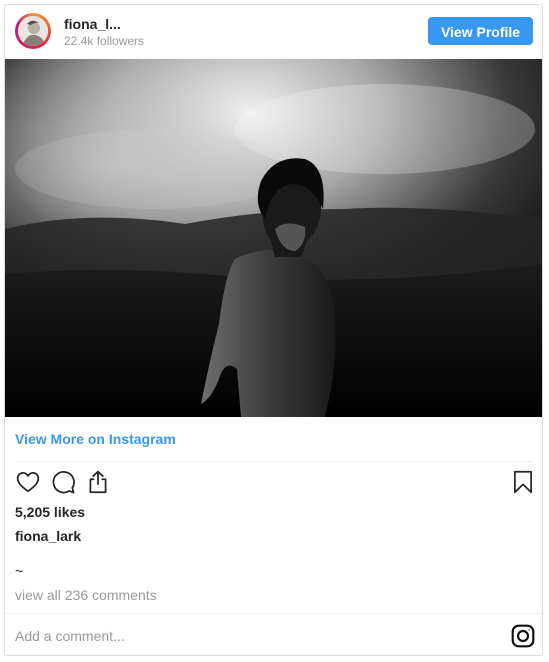  What do you see at coordinates (48, 536) in the screenshot?
I see `caption-username: fiona_lark` at bounding box center [48, 536].